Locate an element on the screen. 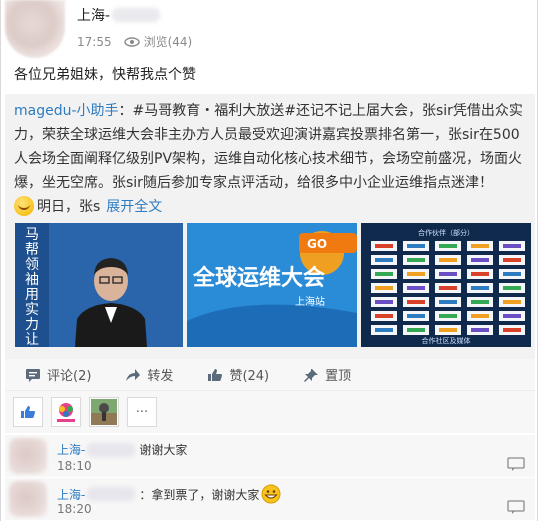 This screenshot has height=521, width=538. comment-line: 上海- ：拿到票了，谢谢大家 is located at coordinates (169, 494).